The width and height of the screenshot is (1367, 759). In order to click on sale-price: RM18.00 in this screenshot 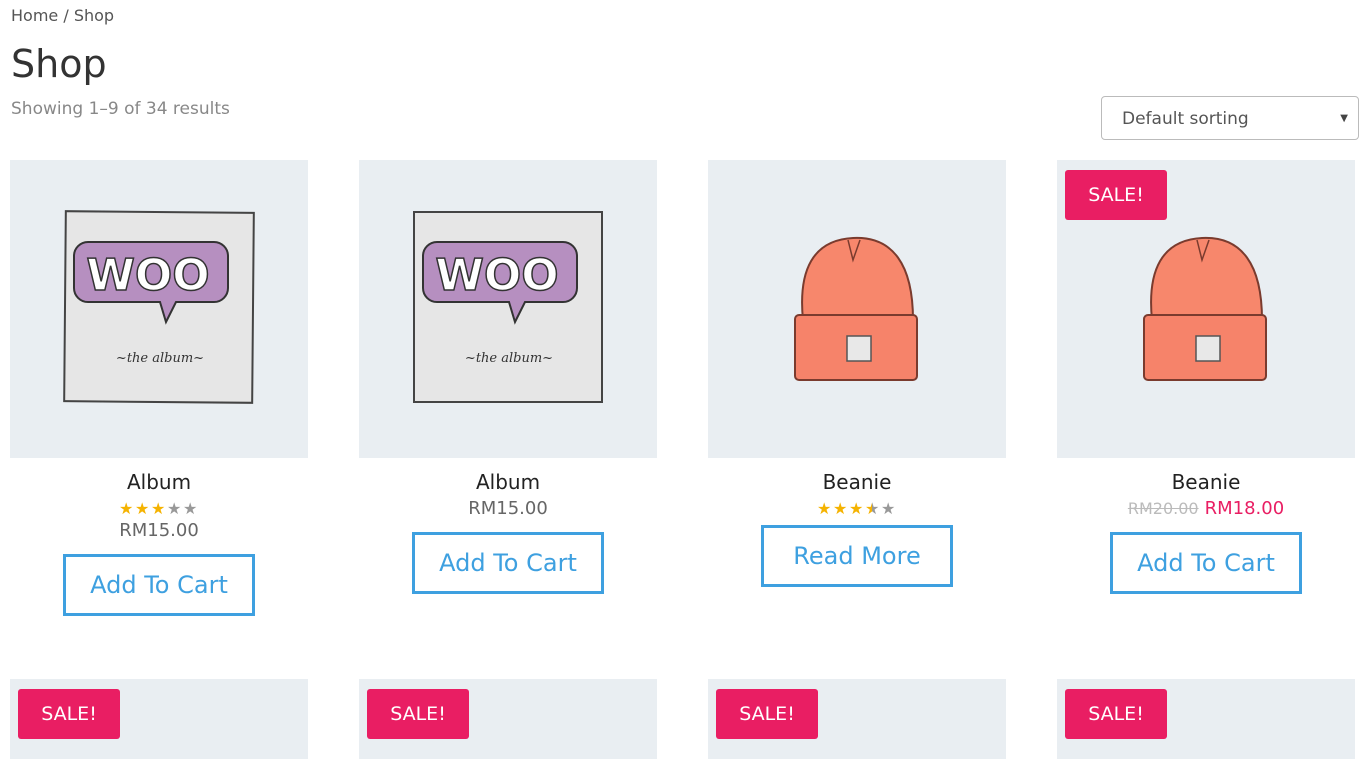, I will do `click(1244, 508)`.